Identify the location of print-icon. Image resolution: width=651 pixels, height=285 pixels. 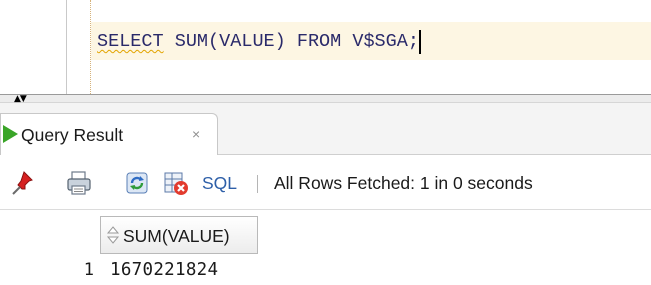
(79, 183).